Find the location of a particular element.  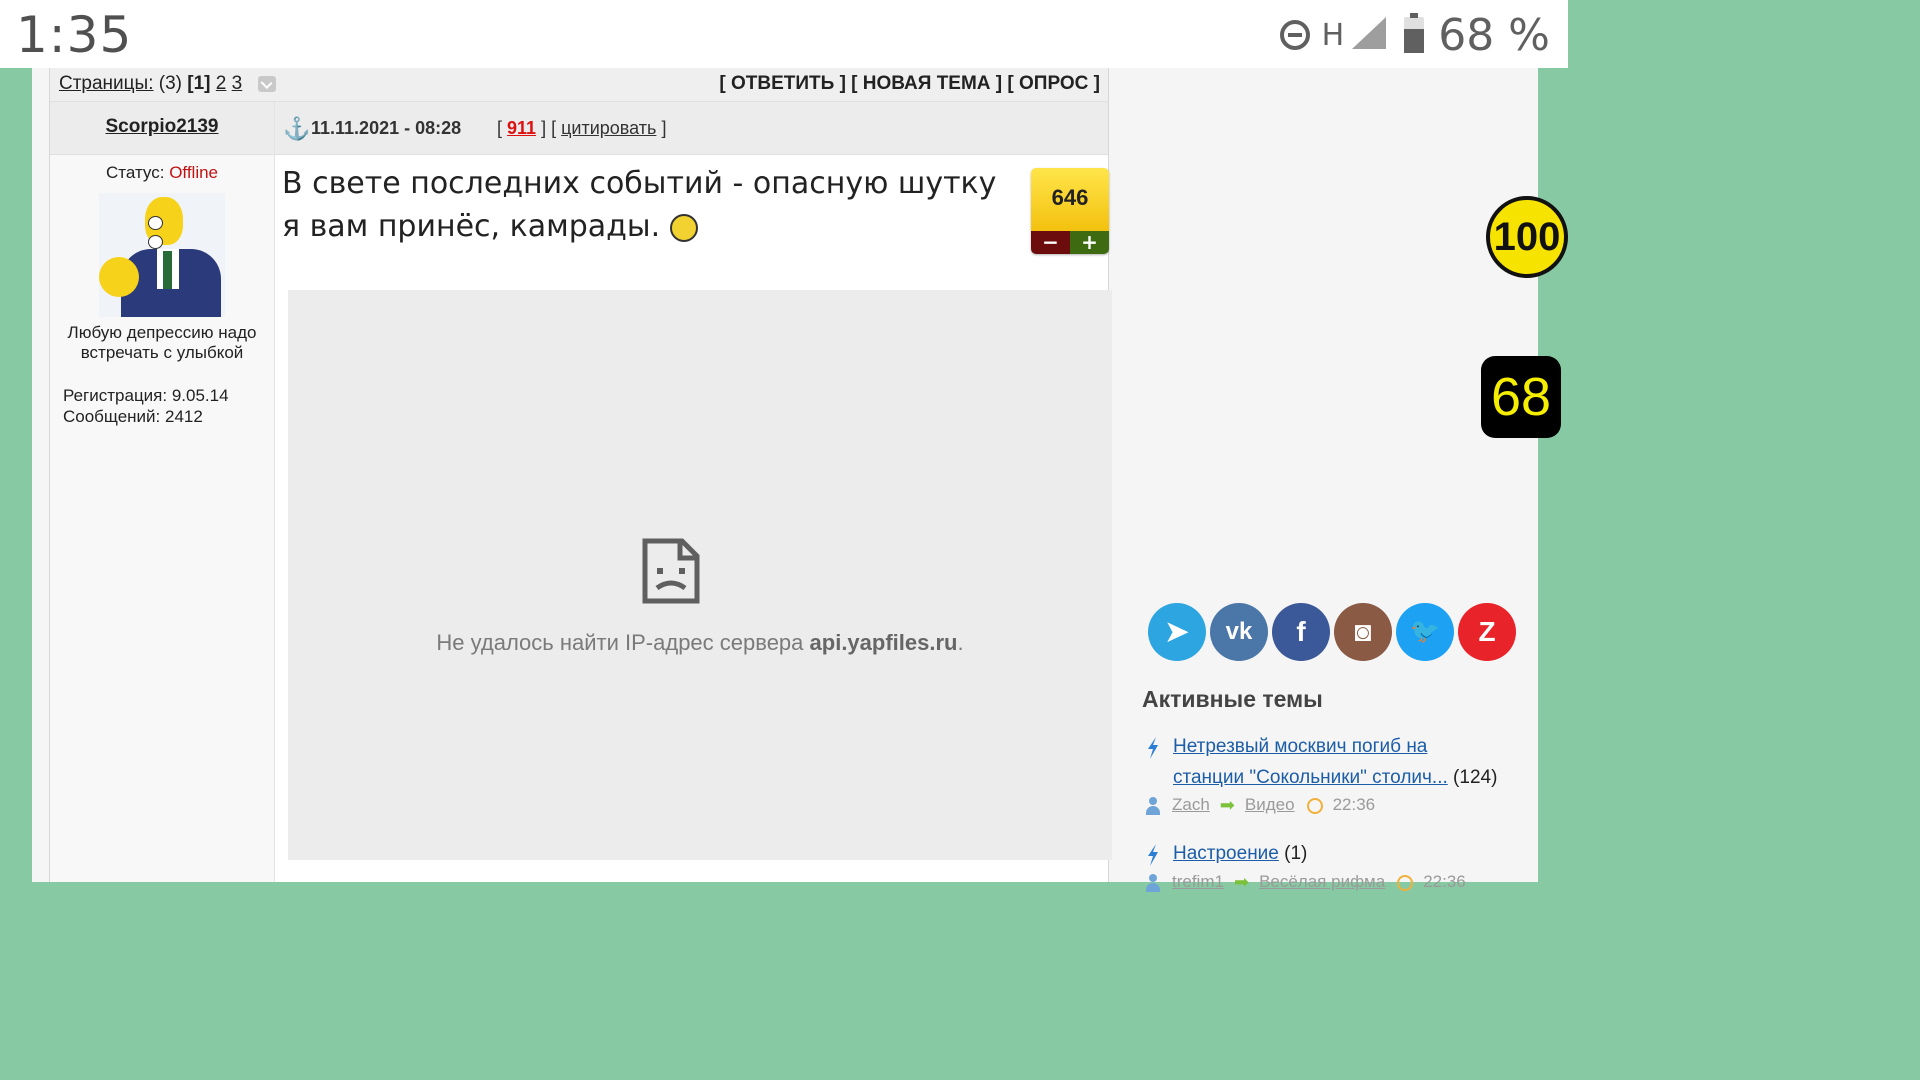

pages-count: (3) is located at coordinates (170, 83).